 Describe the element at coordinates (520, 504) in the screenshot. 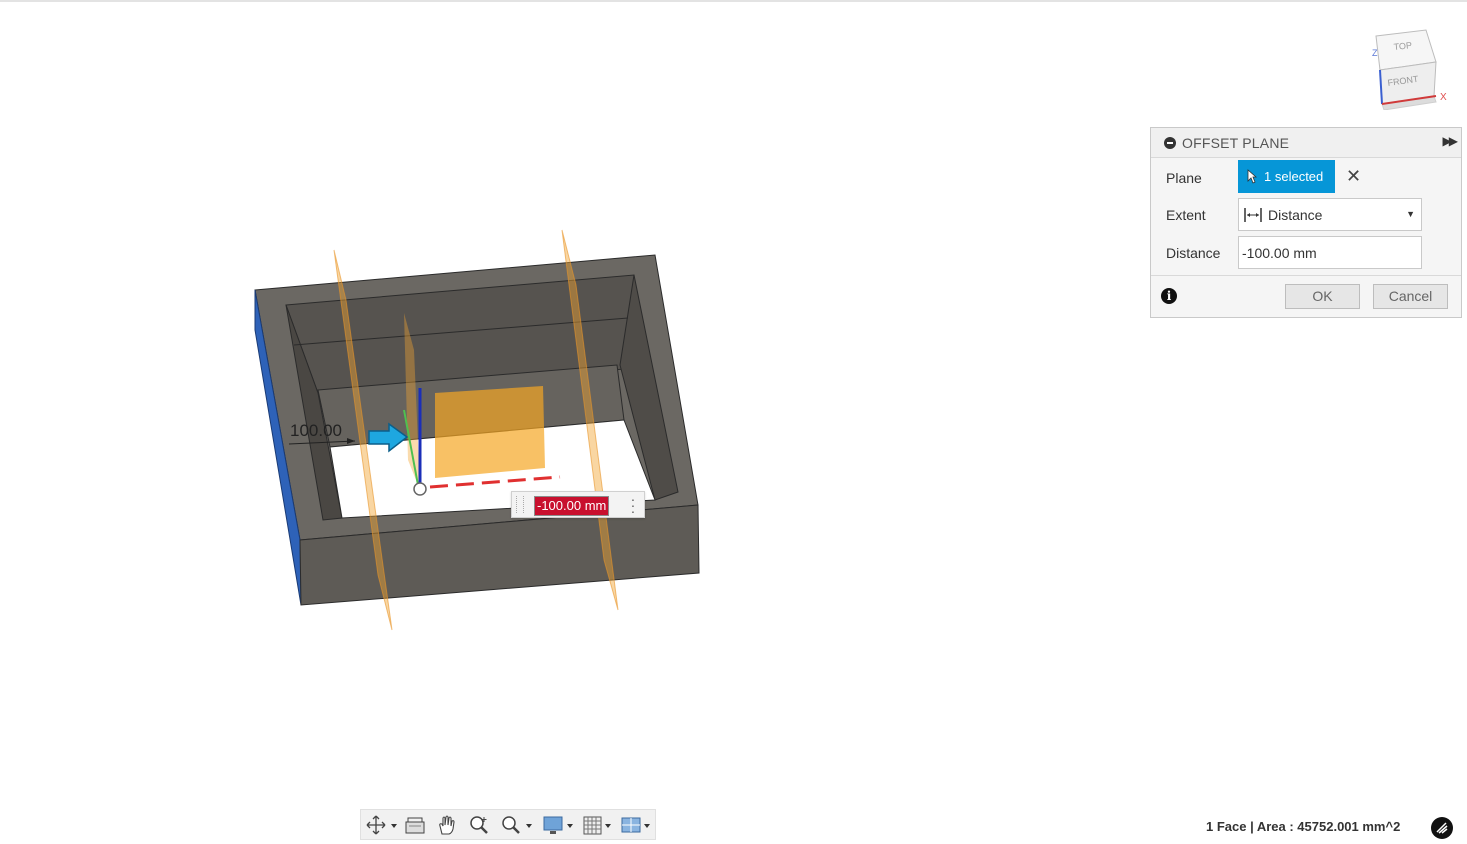

I see `drag-grip` at that location.